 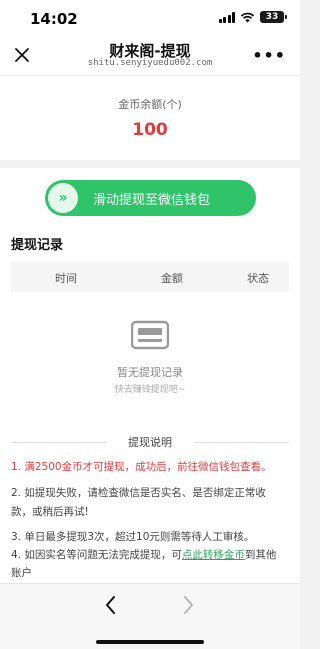 I want to click on balance-value: 100, so click(x=150, y=130).